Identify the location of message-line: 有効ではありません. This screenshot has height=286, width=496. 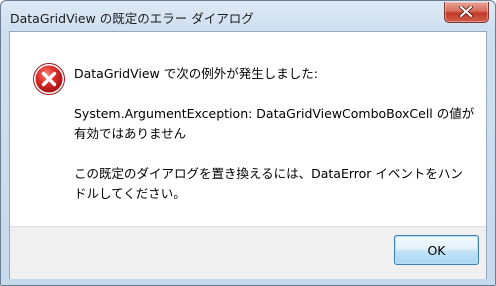
(130, 133).